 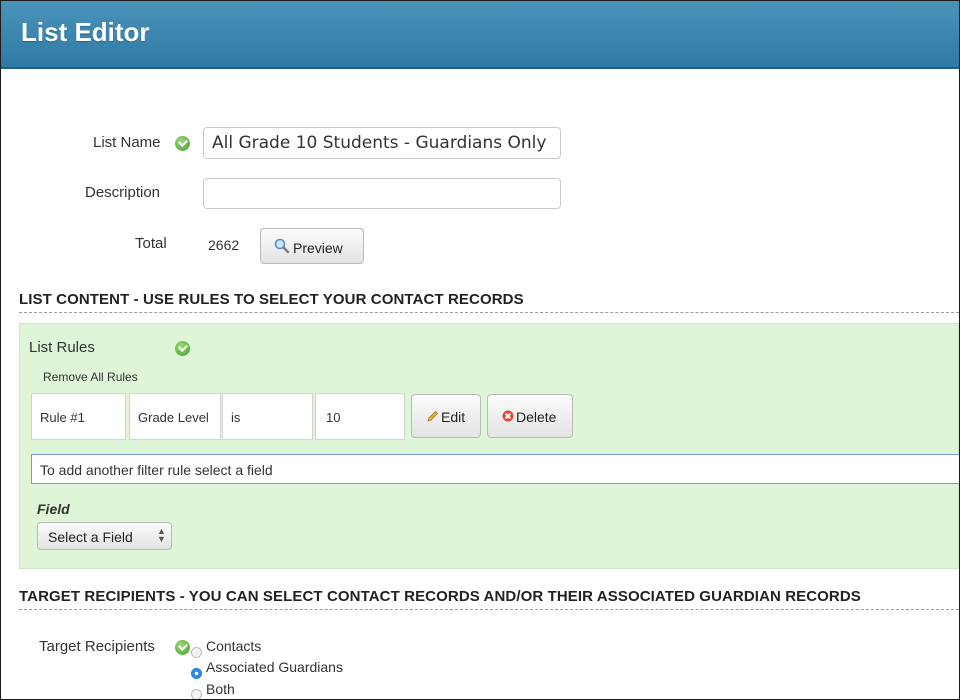 What do you see at coordinates (175, 416) in the screenshot?
I see `rule-field: Grade Level` at bounding box center [175, 416].